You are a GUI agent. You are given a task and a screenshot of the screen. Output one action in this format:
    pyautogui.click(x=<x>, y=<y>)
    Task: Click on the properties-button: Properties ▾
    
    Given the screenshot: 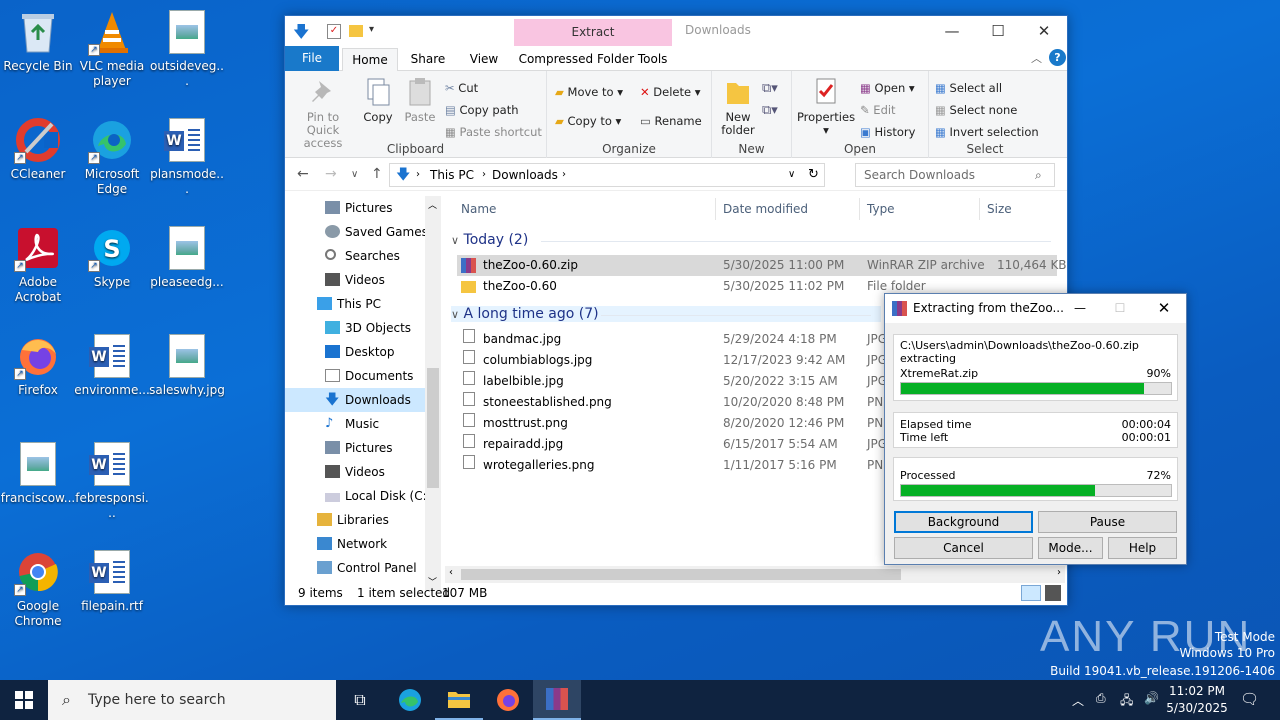 What is the action you would take?
    pyautogui.click(x=826, y=107)
    